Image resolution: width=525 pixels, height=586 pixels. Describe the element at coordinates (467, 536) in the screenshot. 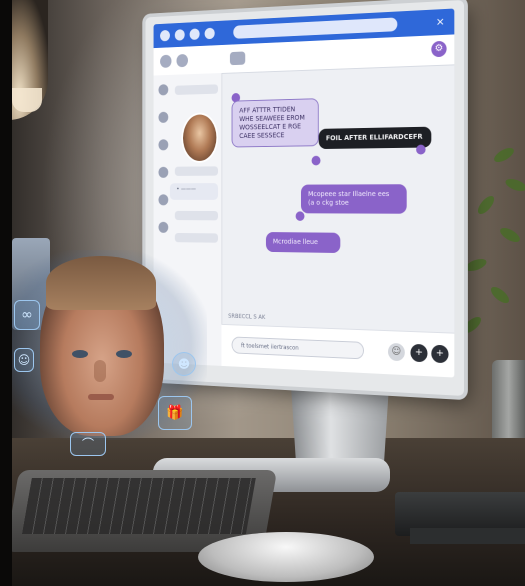

I see `book` at that location.